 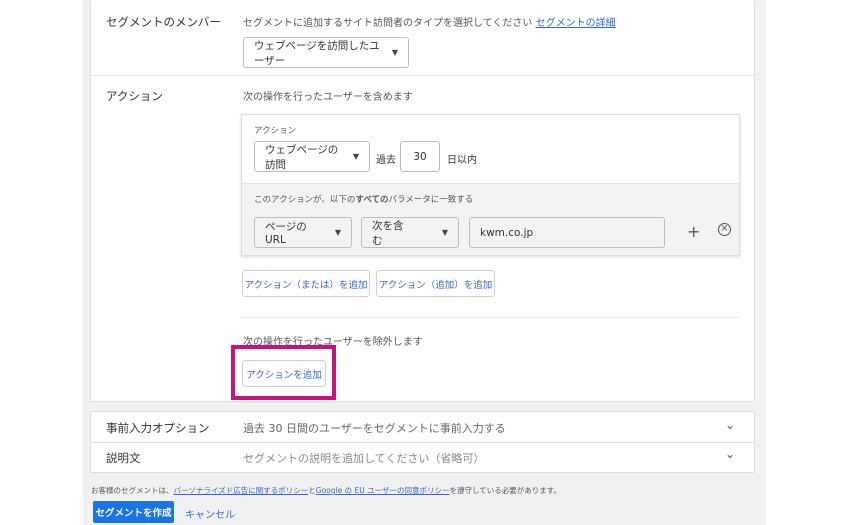 What do you see at coordinates (241, 490) in the screenshot?
I see `personalized-ads-policy-link: パーソナライズド広告に関するポリシー` at bounding box center [241, 490].